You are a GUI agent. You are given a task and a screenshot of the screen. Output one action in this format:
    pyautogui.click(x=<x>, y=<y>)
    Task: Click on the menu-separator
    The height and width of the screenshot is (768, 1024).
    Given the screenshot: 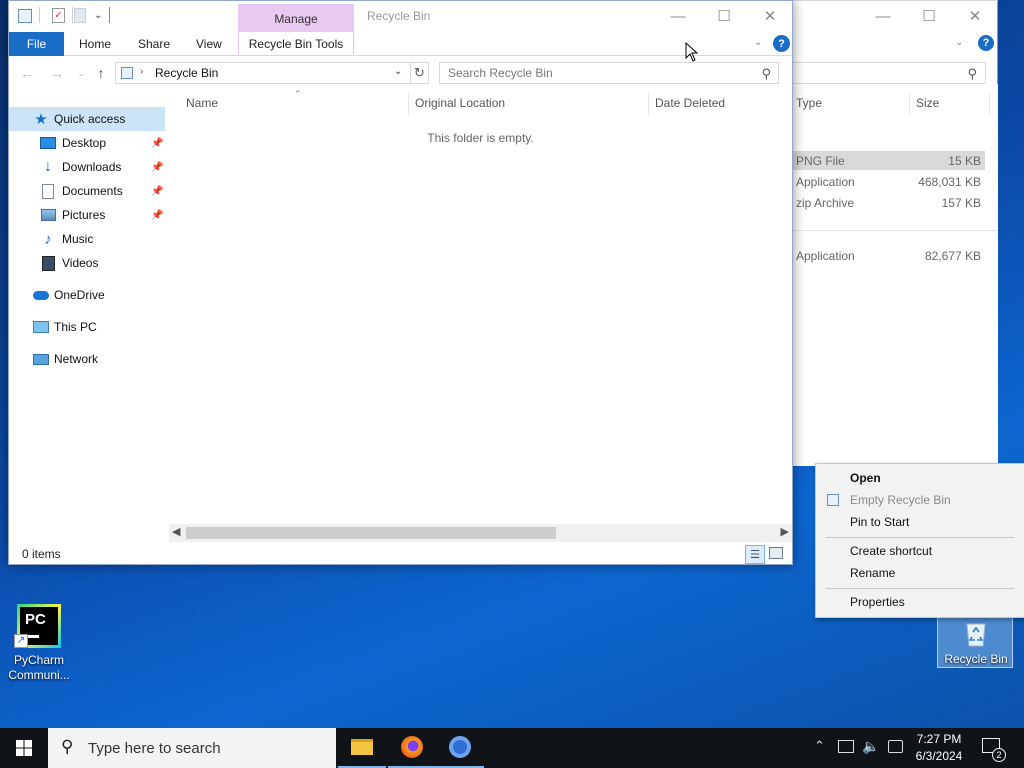 What is the action you would take?
    pyautogui.click(x=920, y=537)
    